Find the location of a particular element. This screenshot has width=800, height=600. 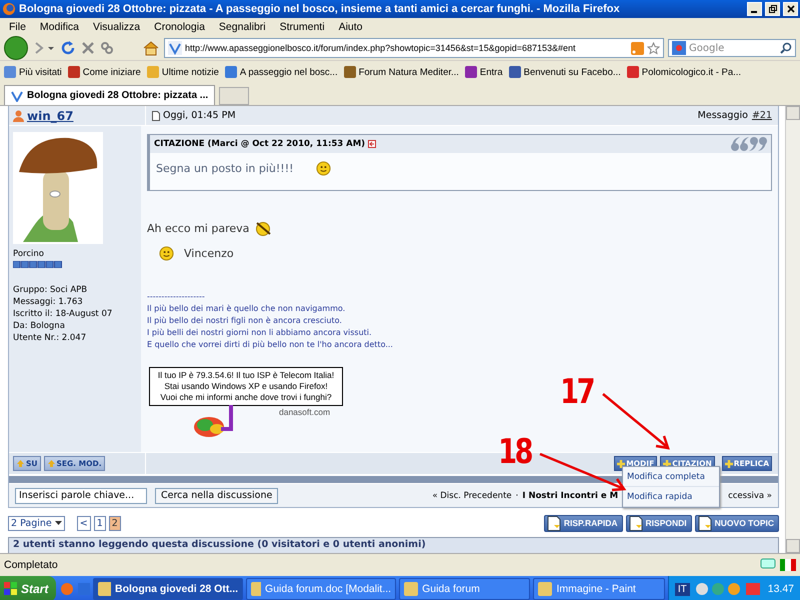

bookmark-link: Come iniziare is located at coordinates (111, 72).